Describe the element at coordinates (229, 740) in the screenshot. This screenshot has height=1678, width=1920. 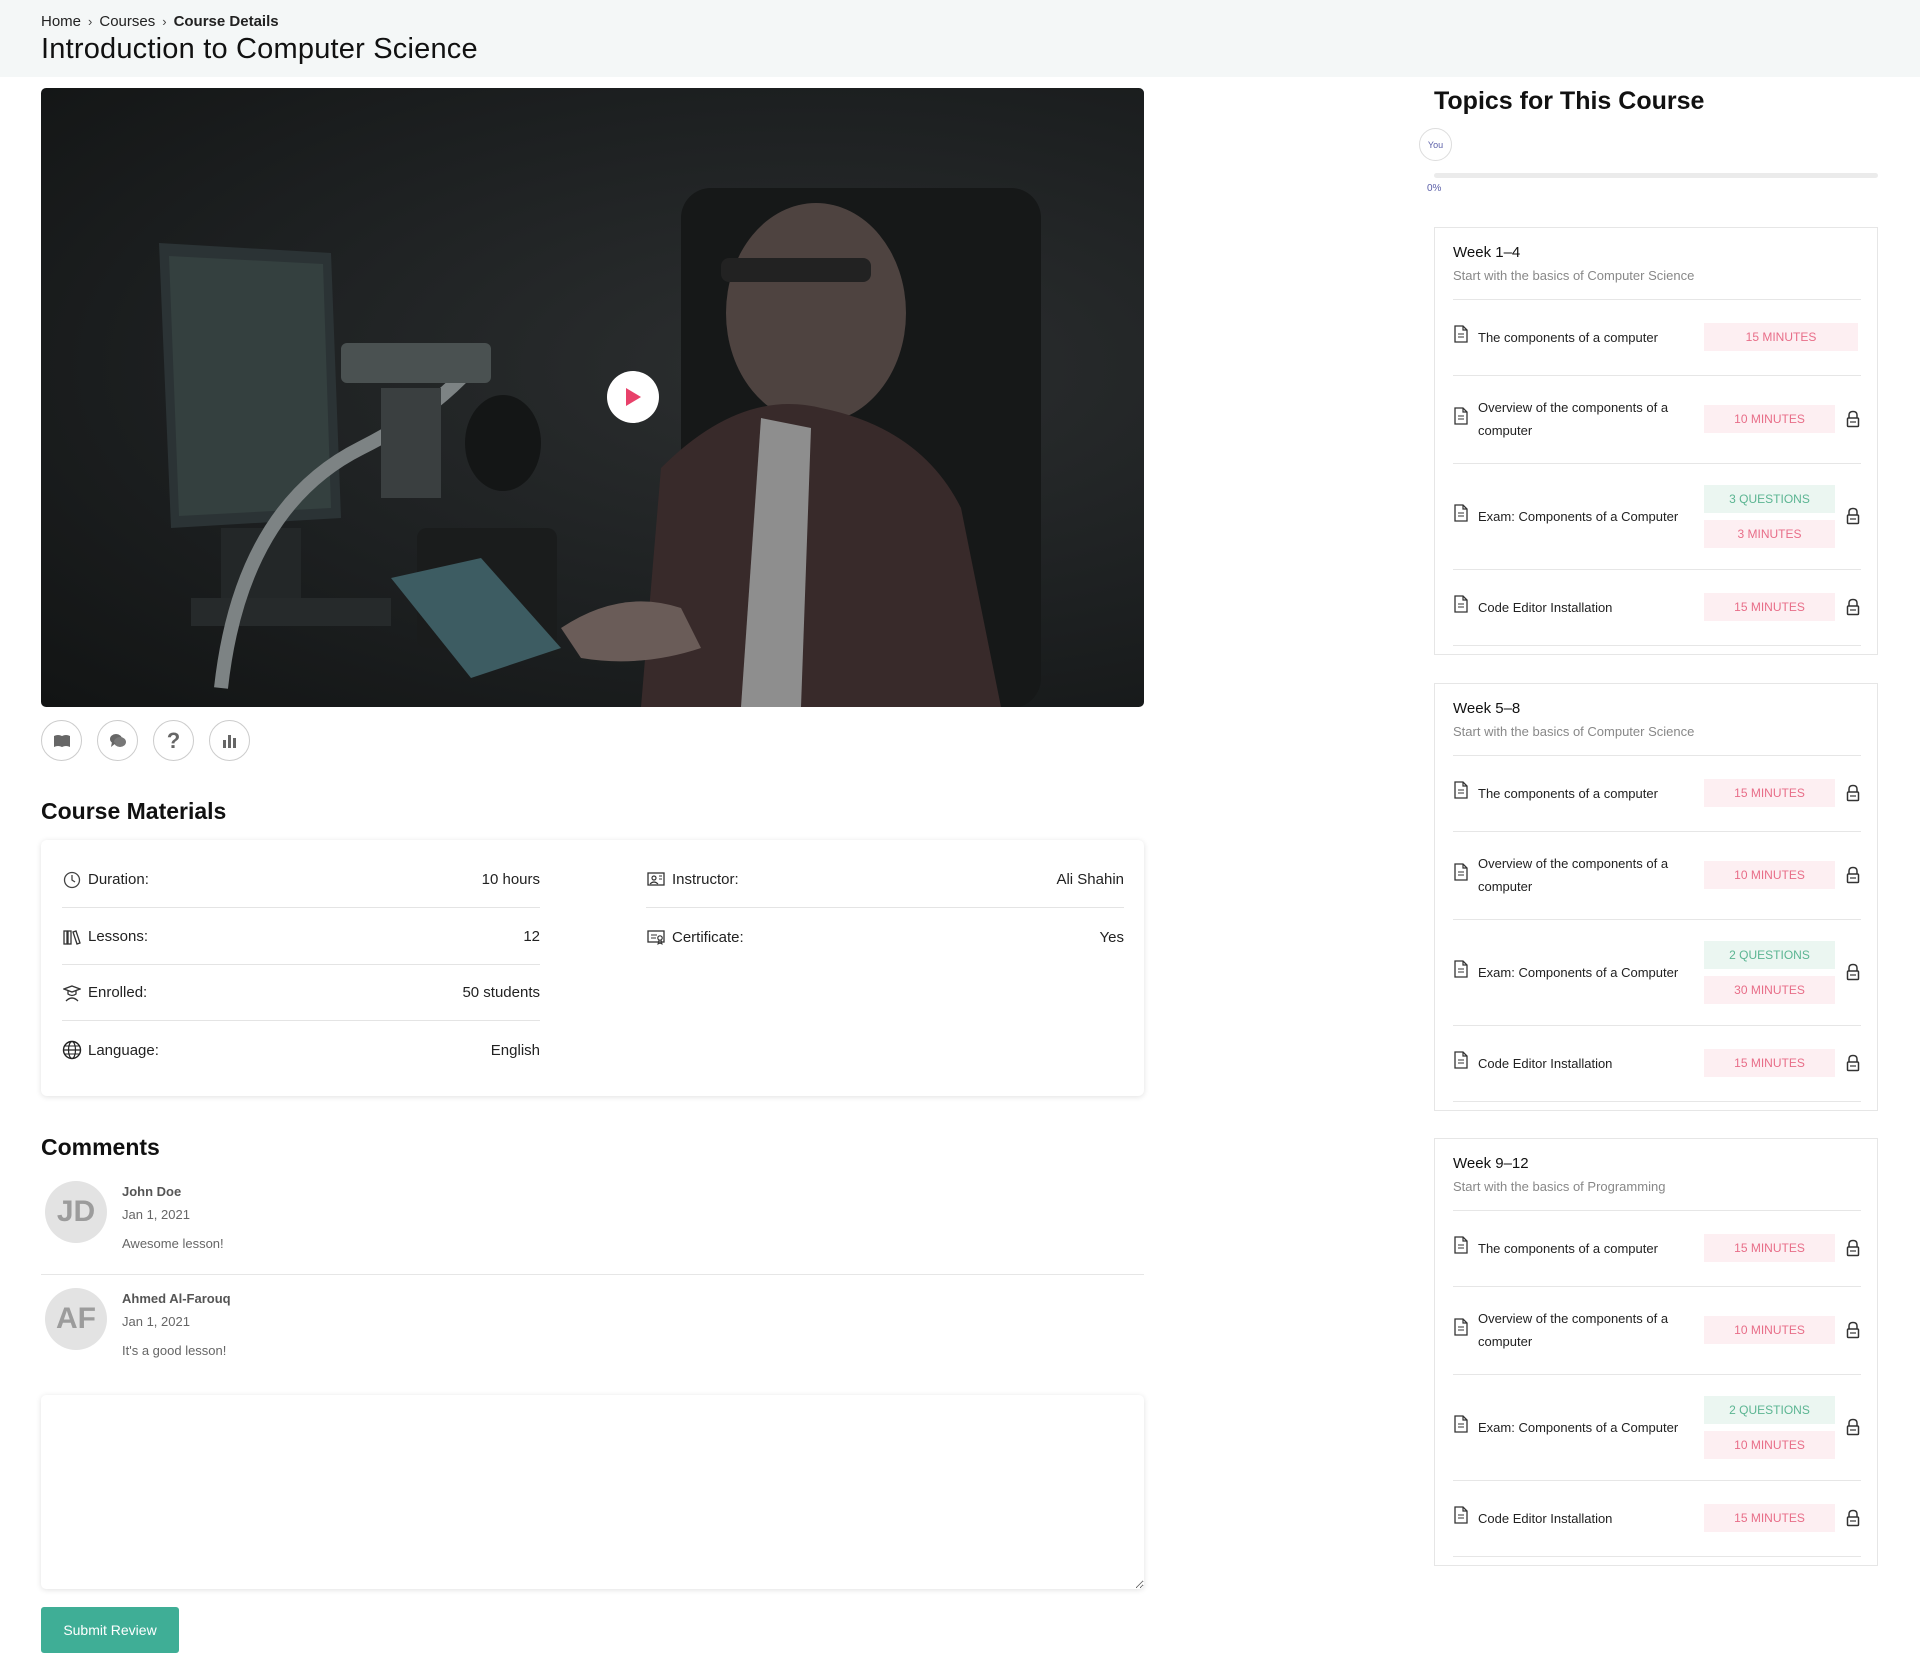
I see `chart-icon` at that location.